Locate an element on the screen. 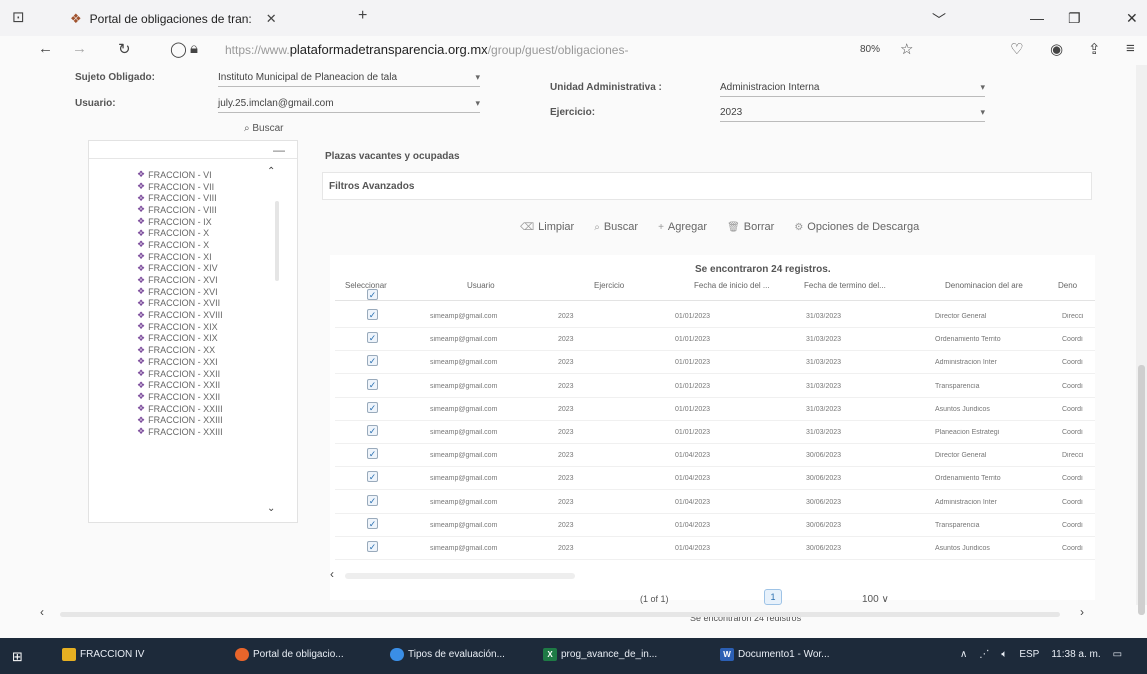 The width and height of the screenshot is (1147, 674). fraccion-item: ❖ FRACCION - XI is located at coordinates (180, 257).